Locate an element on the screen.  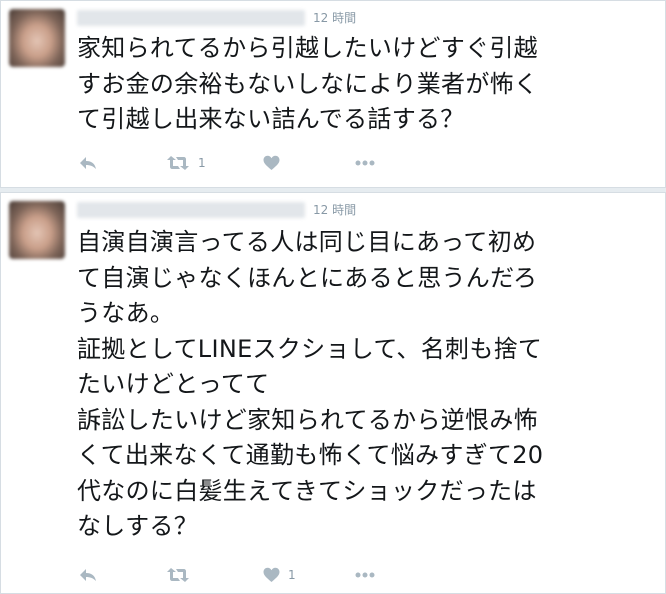
like-button: 1 is located at coordinates (279, 575).